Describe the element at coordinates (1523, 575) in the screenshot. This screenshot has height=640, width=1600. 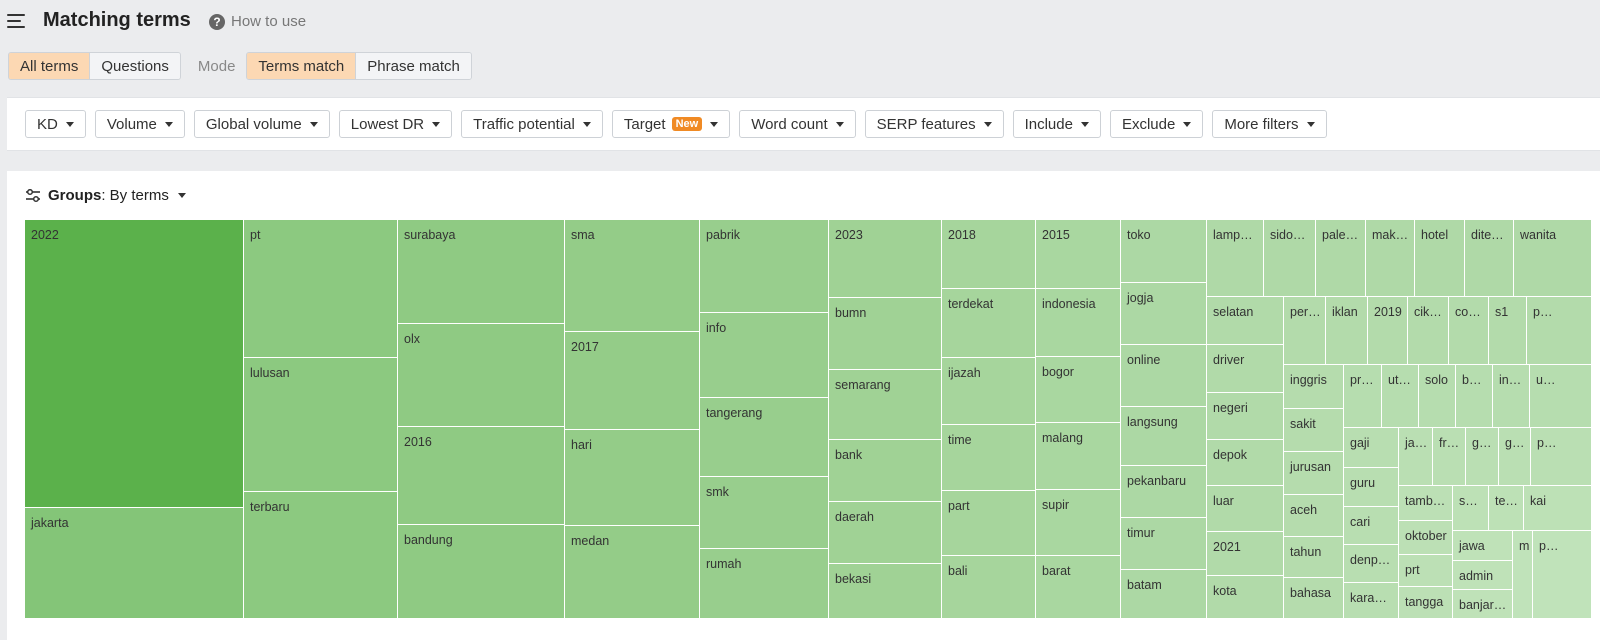
I see `treemap-tile-m: m` at that location.